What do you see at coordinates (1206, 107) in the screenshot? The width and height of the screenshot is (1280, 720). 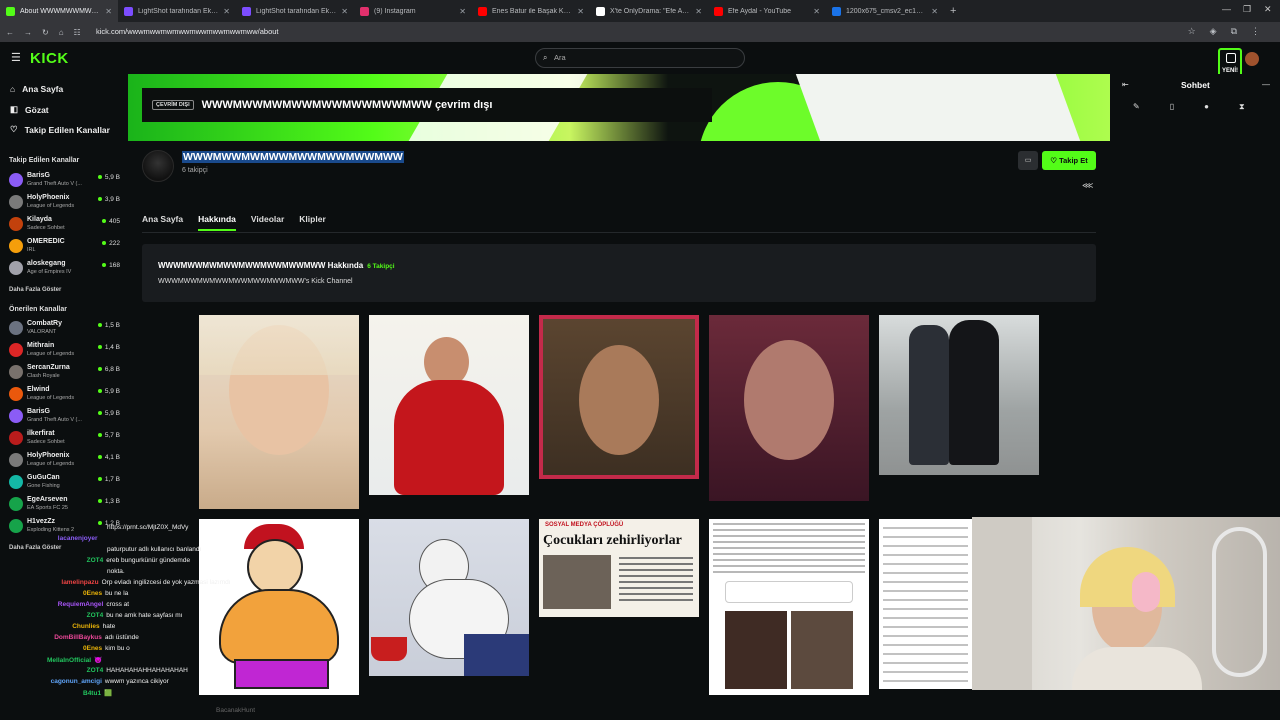 I see `bubble-icon: ●` at bounding box center [1206, 107].